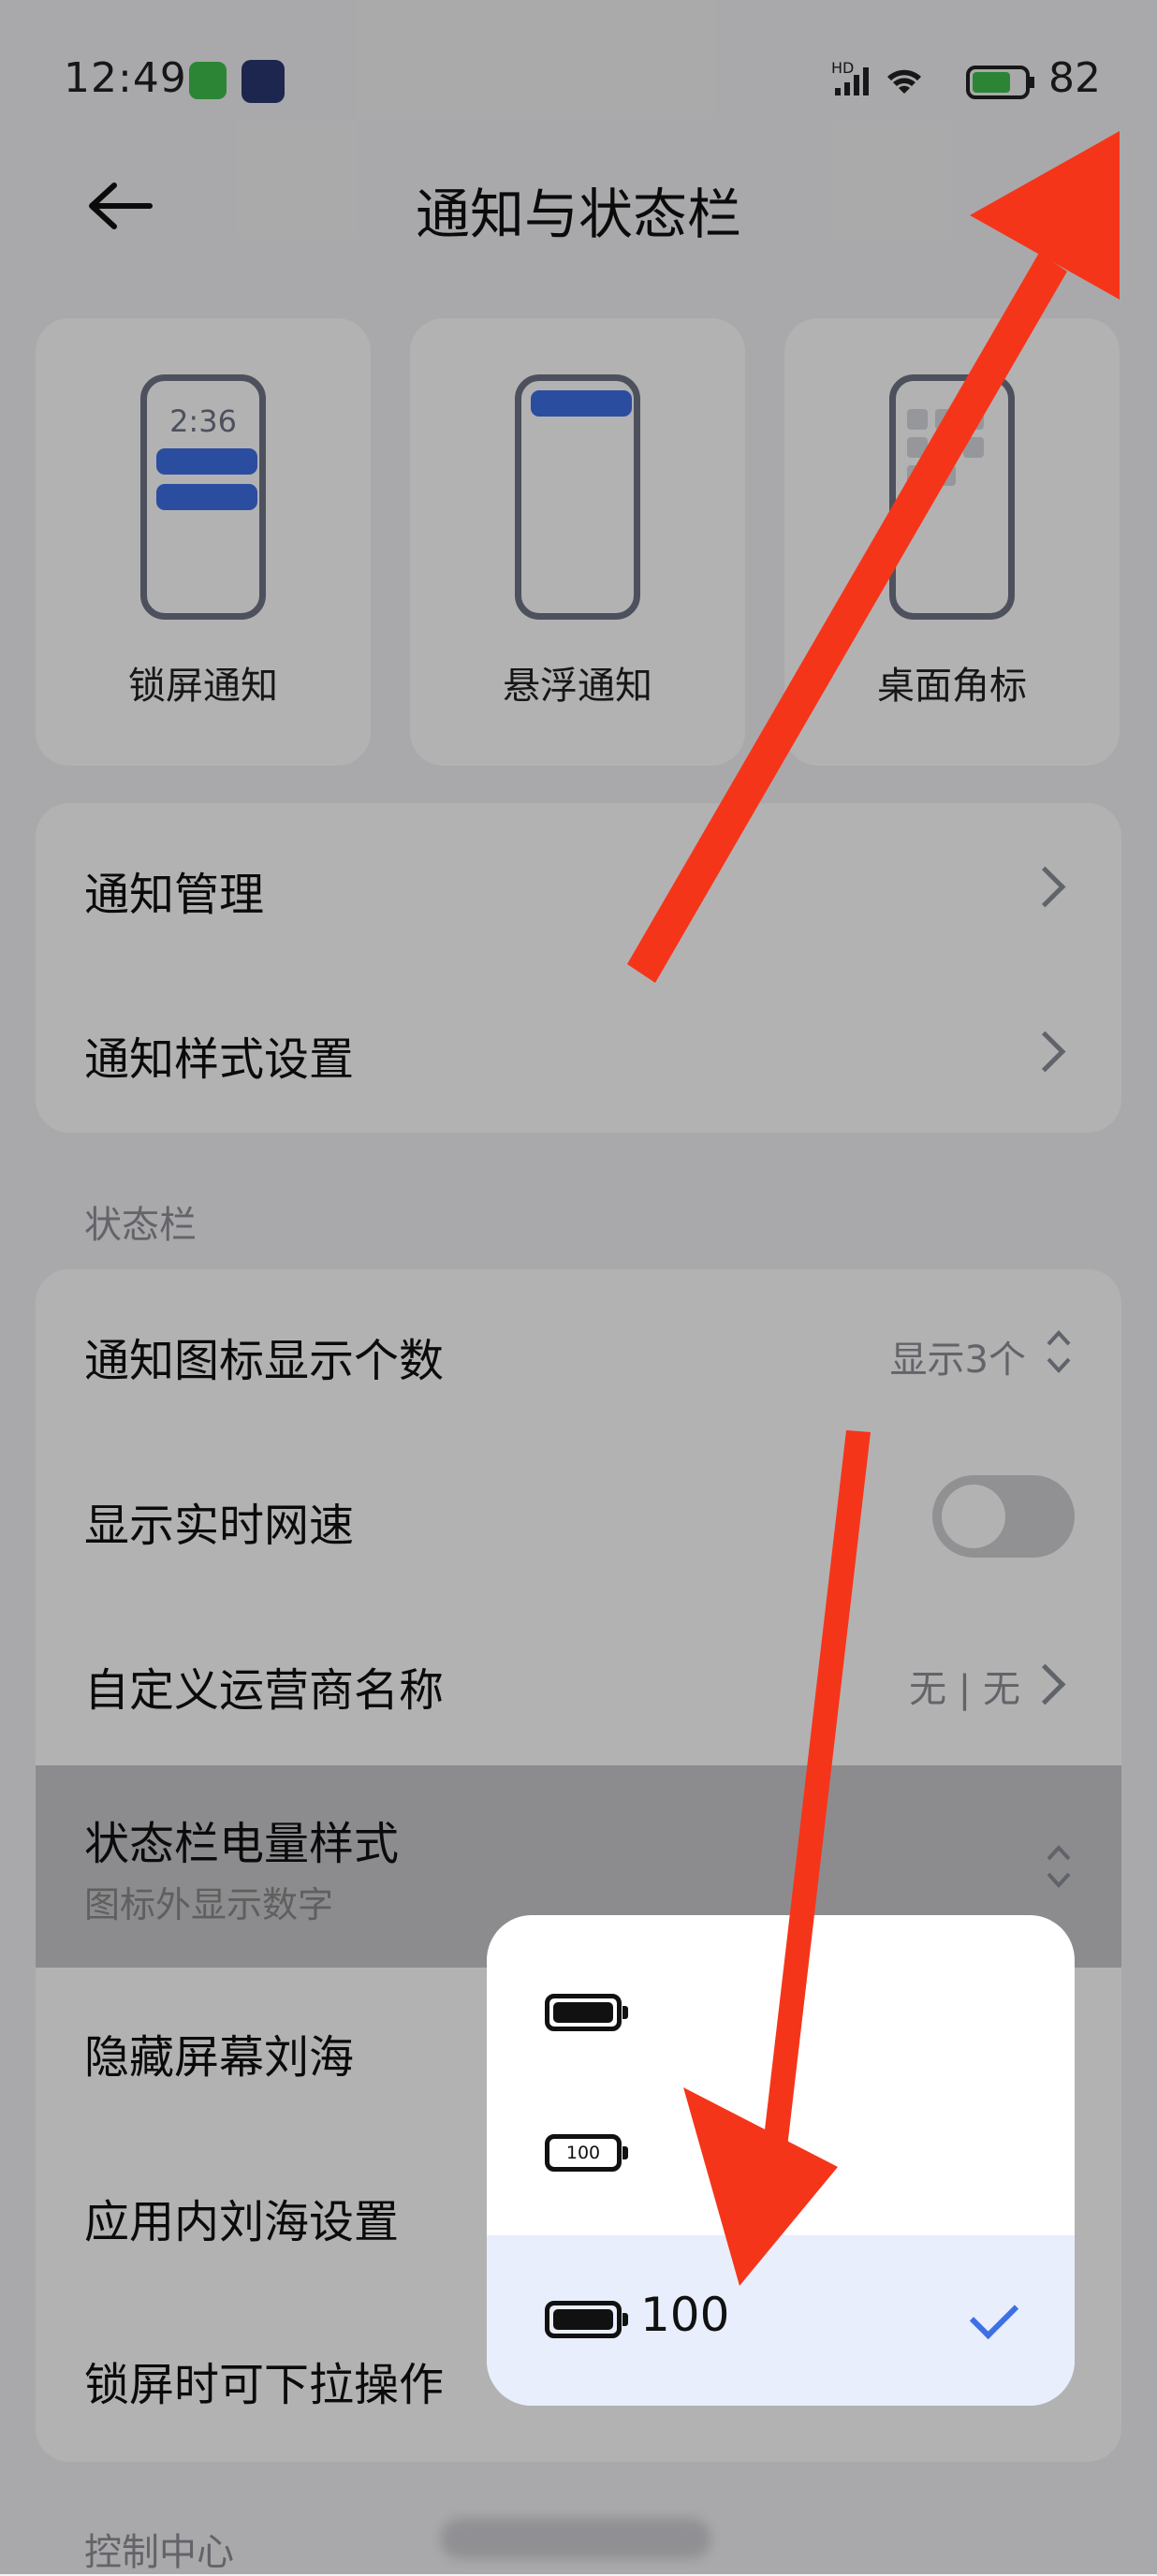  Describe the element at coordinates (583, 2153) in the screenshot. I see `battery-inner-text: 100` at that location.